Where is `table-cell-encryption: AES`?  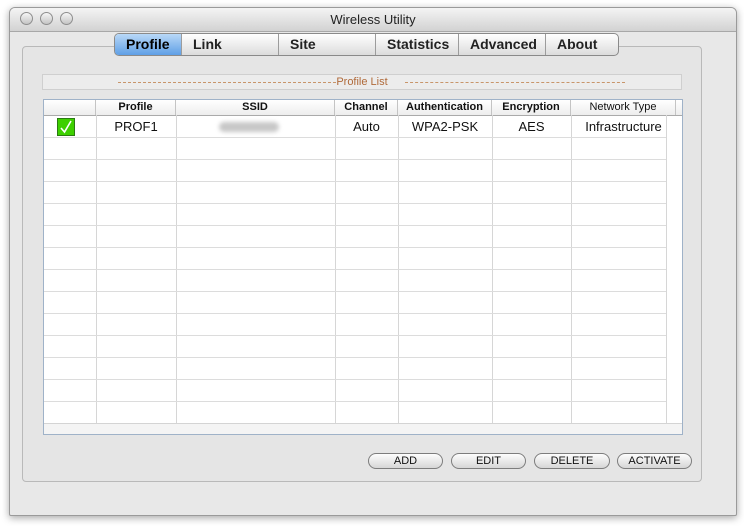
table-cell-encryption: AES is located at coordinates (531, 126).